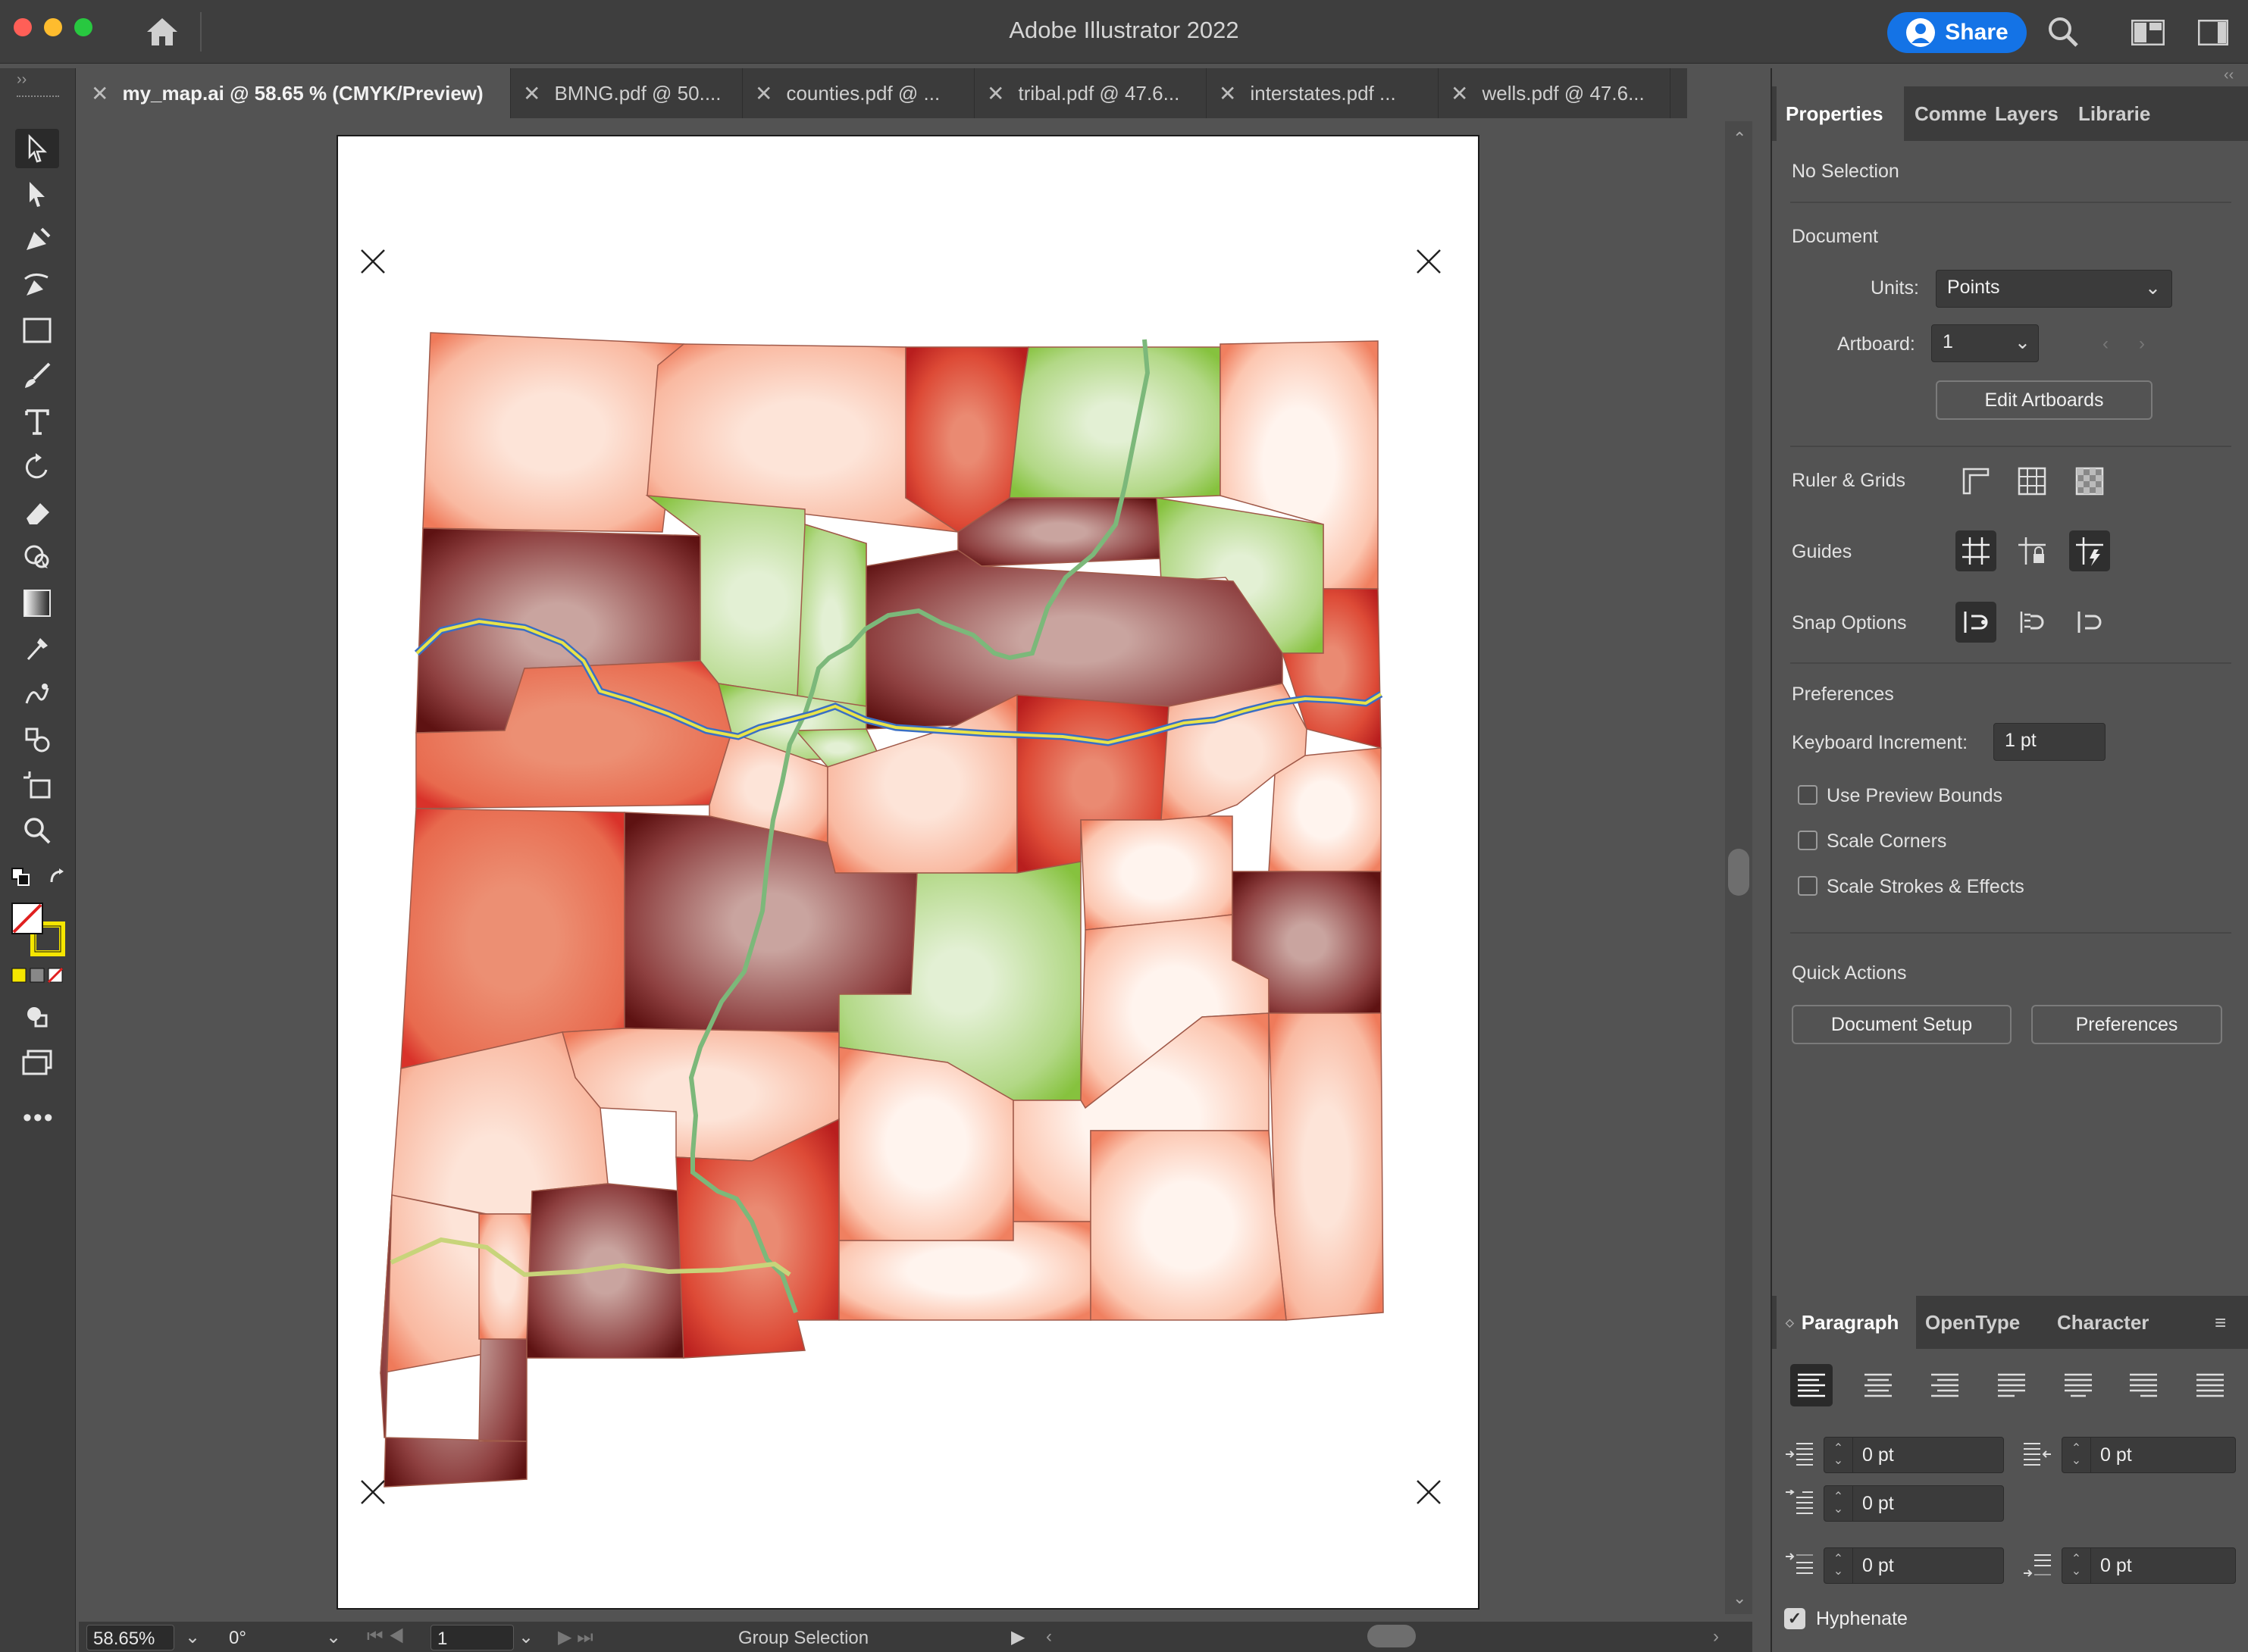 The image size is (2248, 1652). Describe the element at coordinates (22, 80) in the screenshot. I see `collapse-icon: ››` at that location.